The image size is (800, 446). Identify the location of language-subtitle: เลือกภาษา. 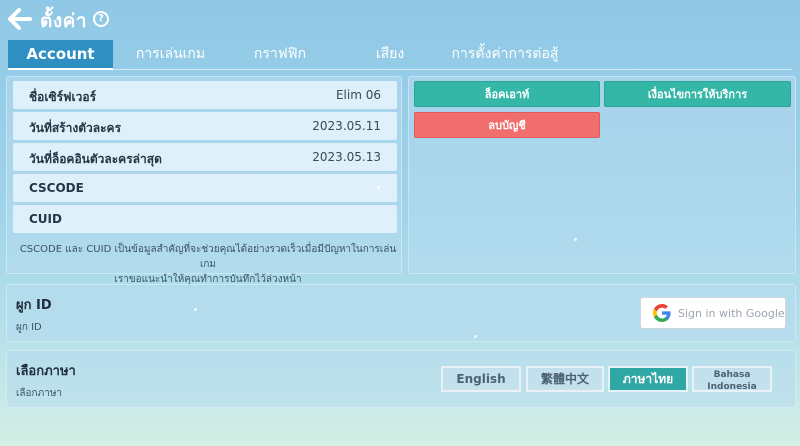
(39, 393).